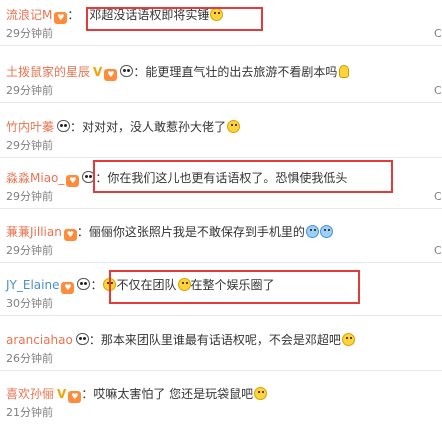 The image size is (442, 428). I want to click on comment-line: 喜欢孙俪 V ♥ ：哎嘛太害怕了 您还是玩袋鼠吧, so click(222, 394).